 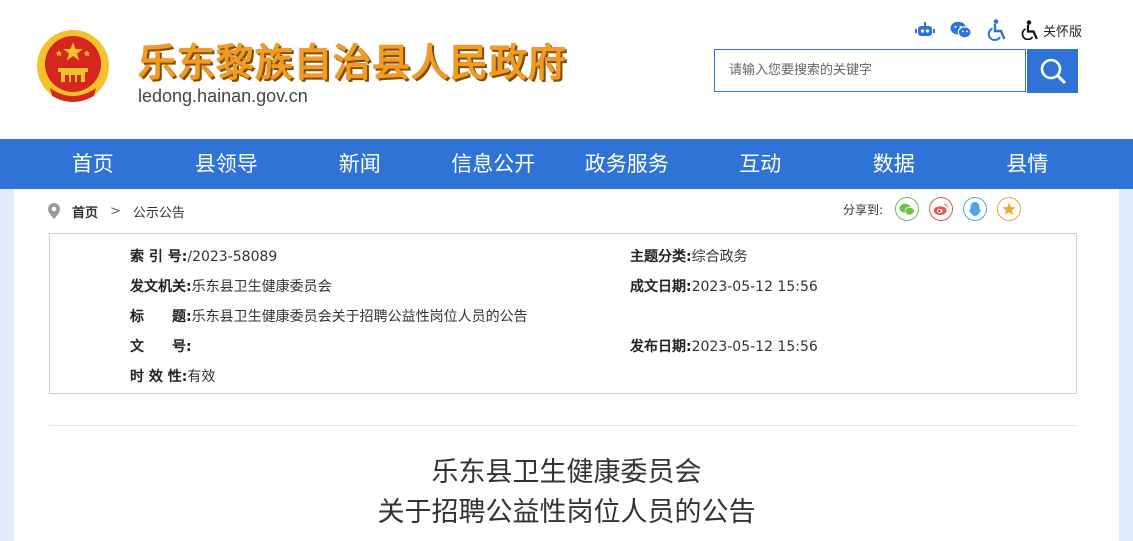 I want to click on search-box, so click(x=870, y=70).